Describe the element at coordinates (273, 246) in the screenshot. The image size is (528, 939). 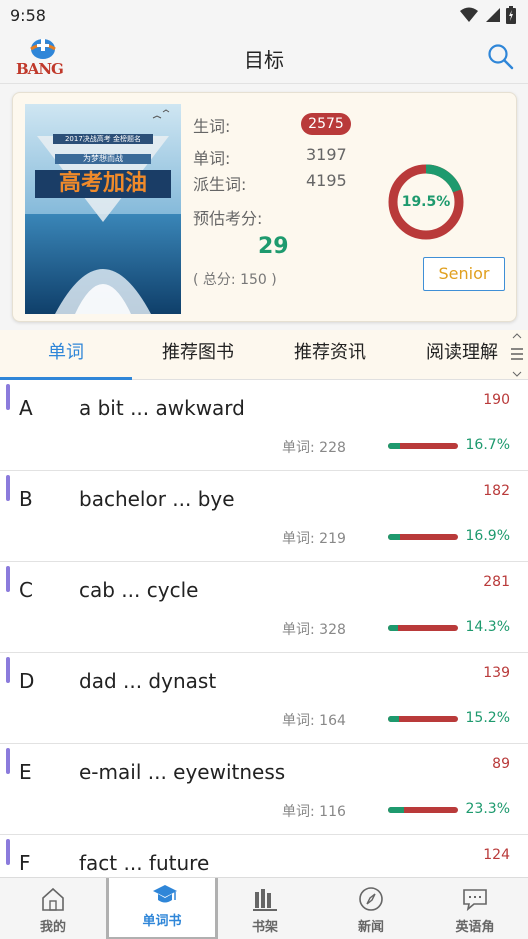
I see `estimate-score-value: 29` at that location.